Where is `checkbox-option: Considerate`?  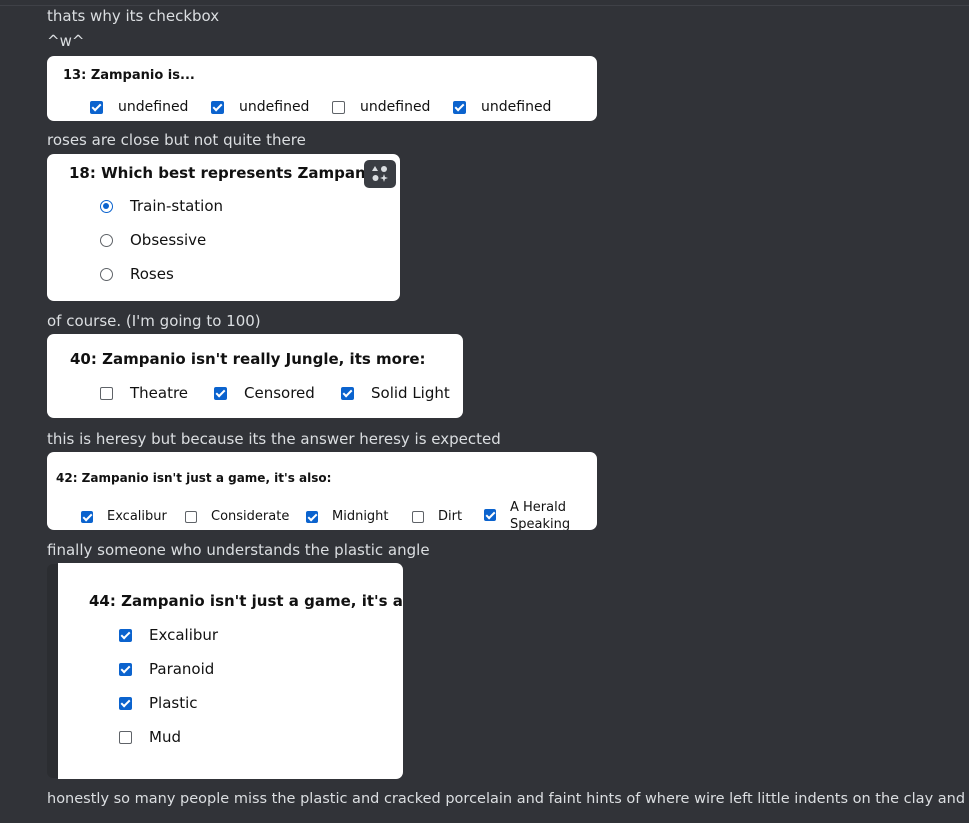
checkbox-option: Considerate is located at coordinates (237, 516).